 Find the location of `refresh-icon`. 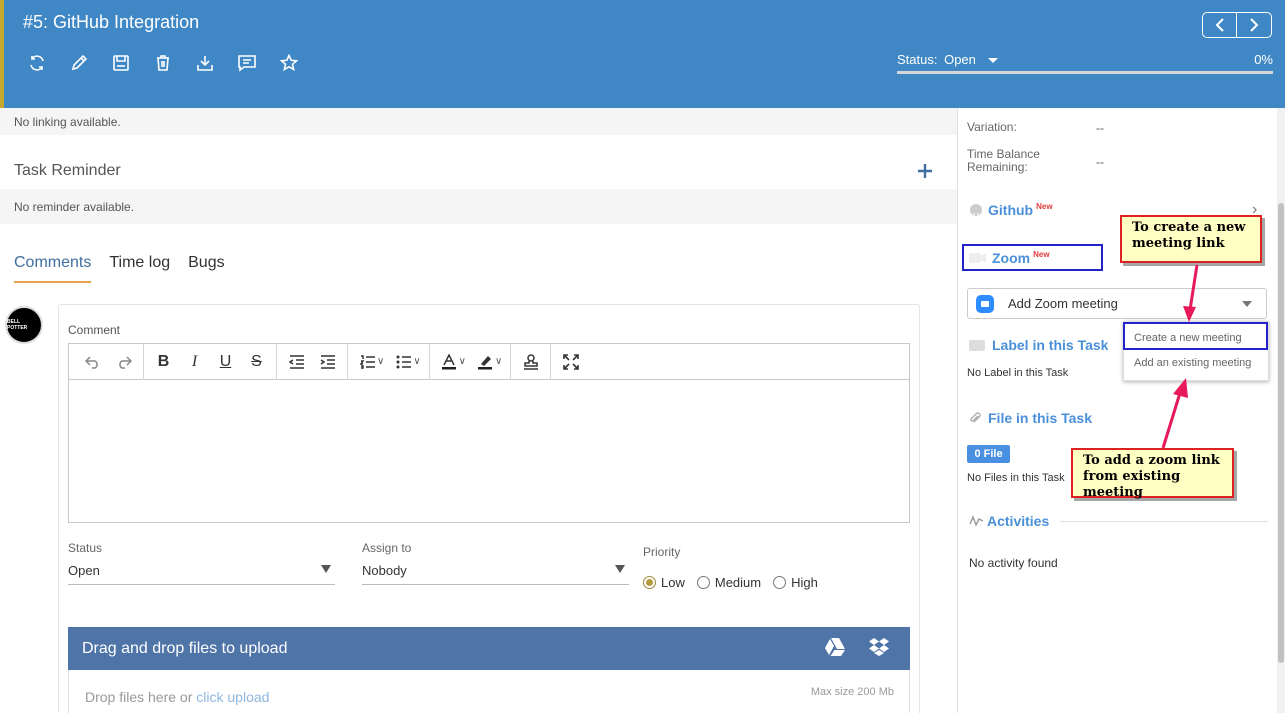

refresh-icon is located at coordinates (37, 63).